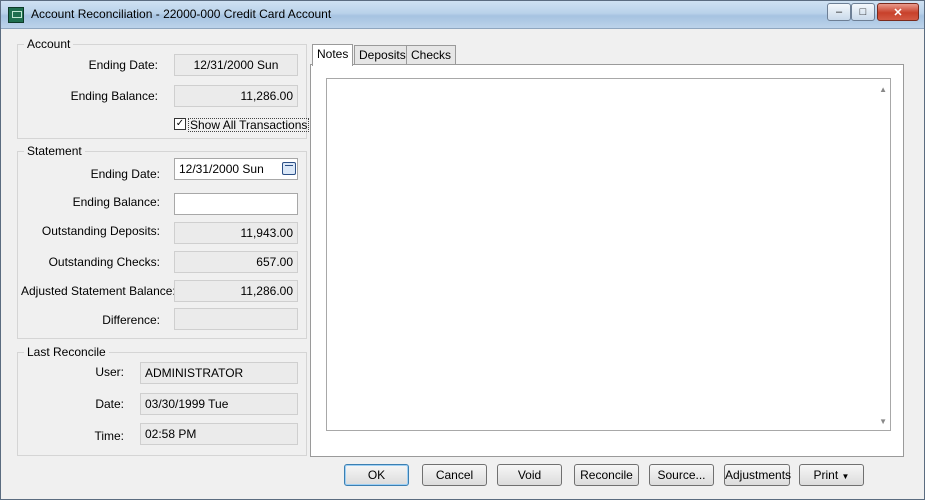 The height and width of the screenshot is (500, 925). Describe the element at coordinates (289, 168) in the screenshot. I see `calendar-icon` at that location.